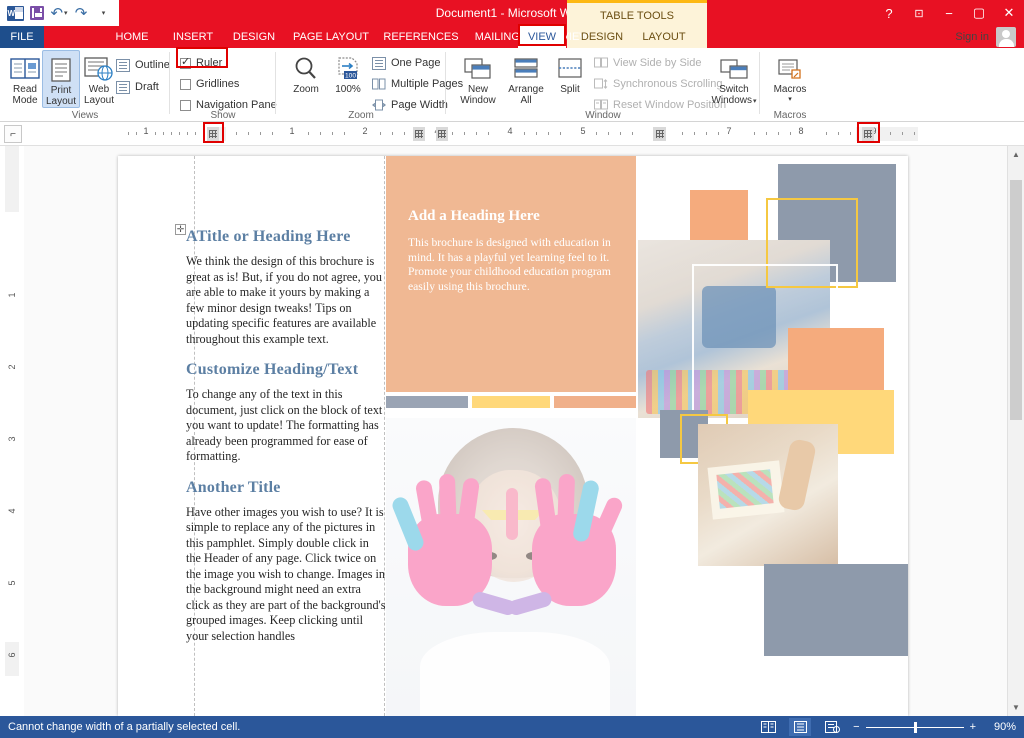  I want to click on scroll-up-arrow-icon: ▲, so click(1016, 154).